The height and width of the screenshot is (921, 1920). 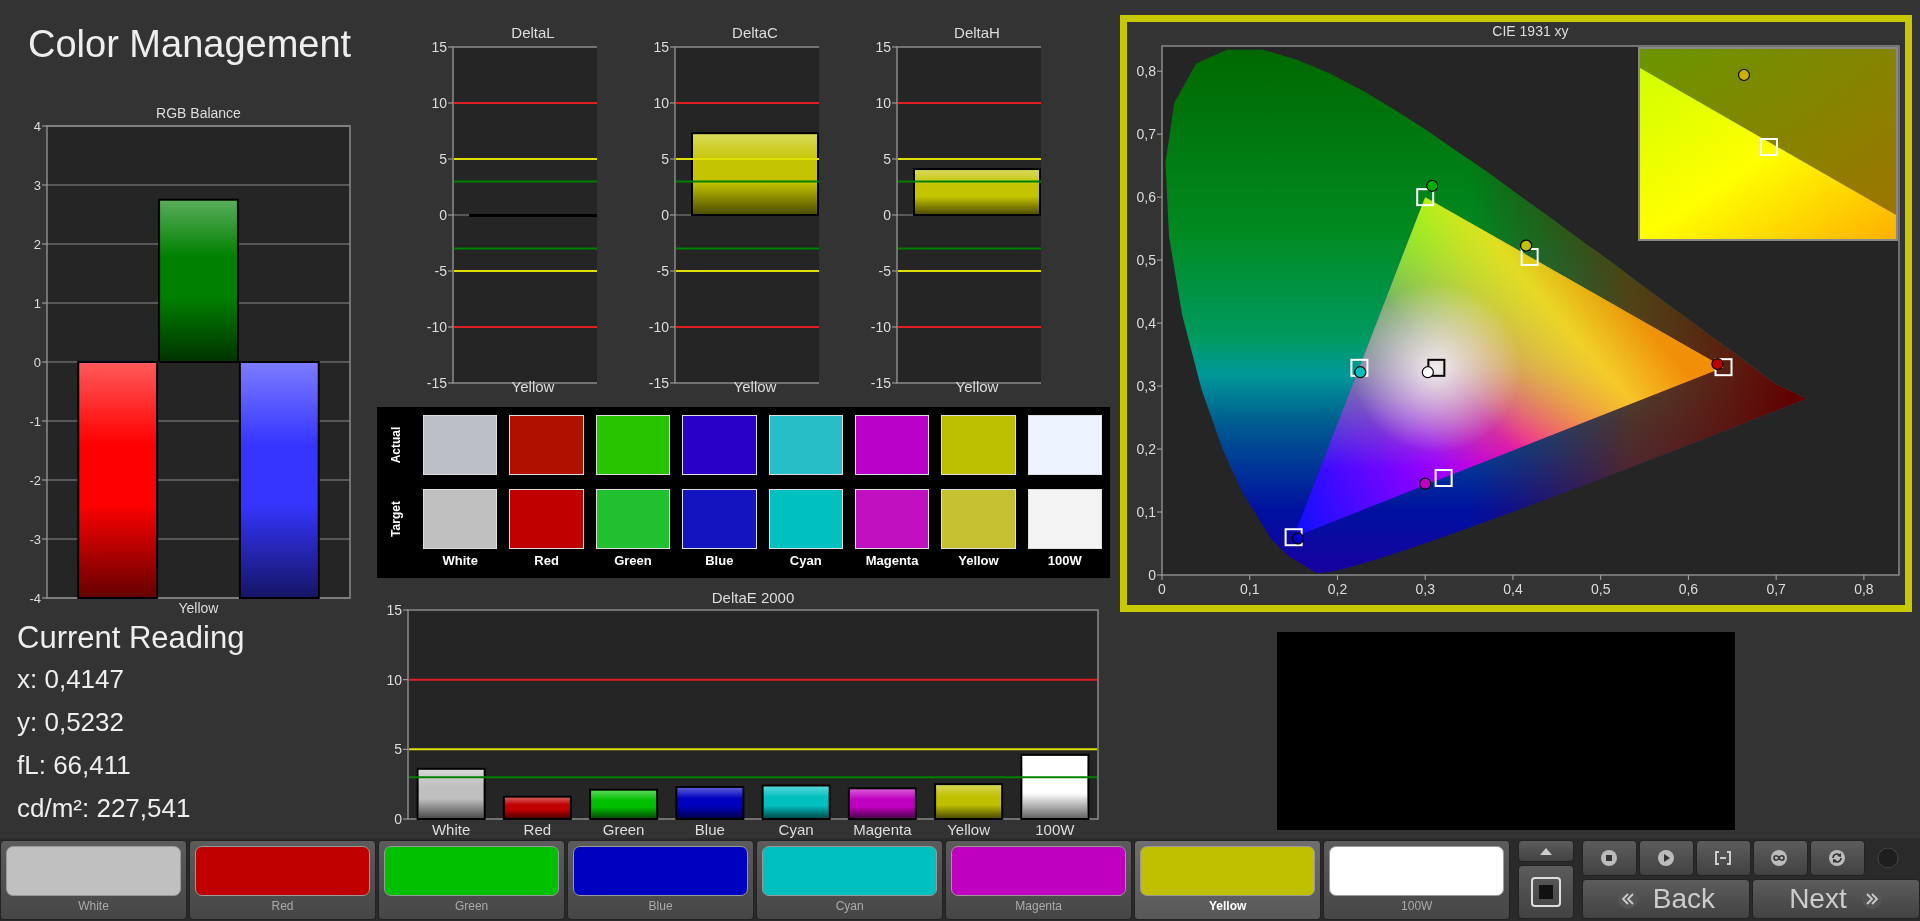 What do you see at coordinates (35, 539) in the screenshot?
I see `axis-label: -3` at bounding box center [35, 539].